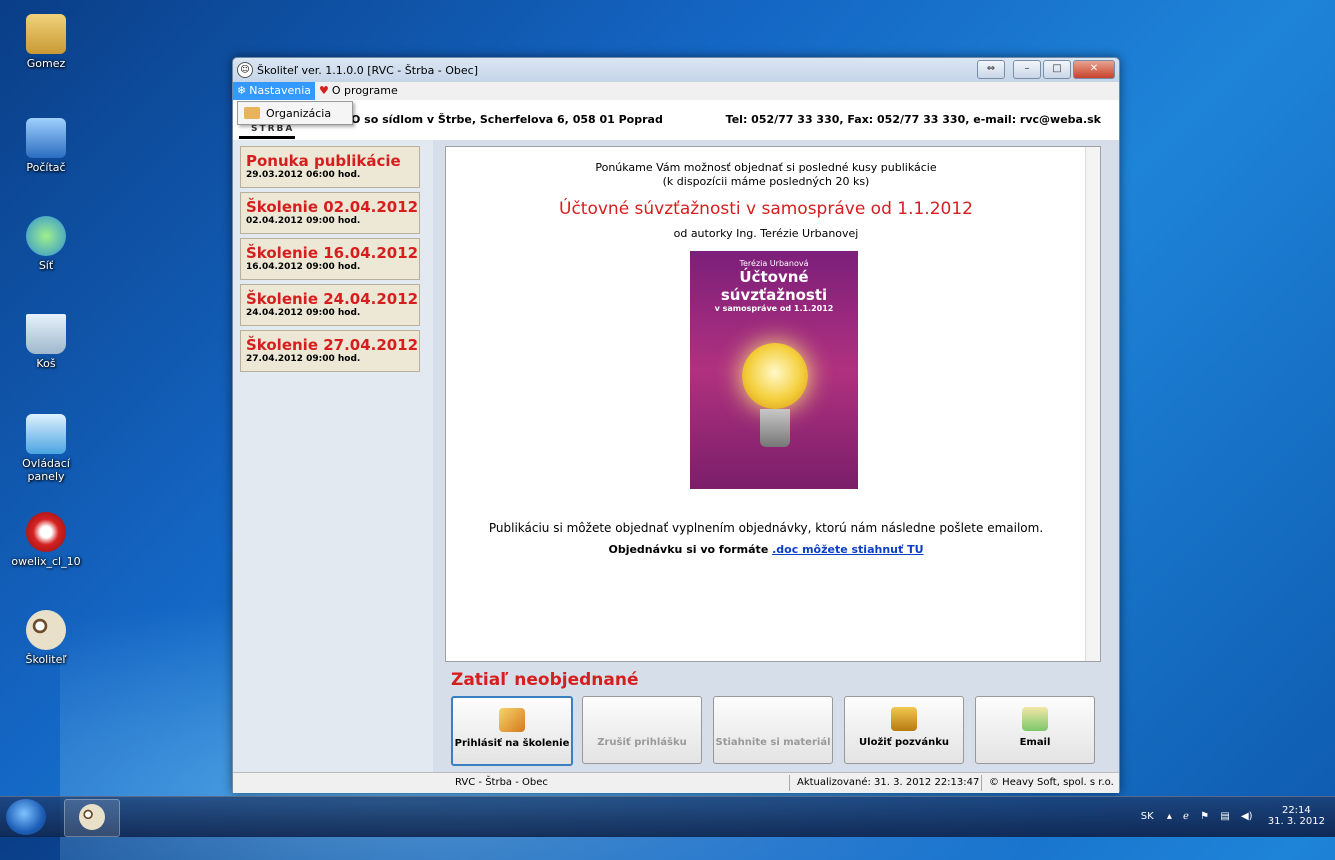  I want to click on download-material-label: Stiahnite si materiál, so click(773, 742).